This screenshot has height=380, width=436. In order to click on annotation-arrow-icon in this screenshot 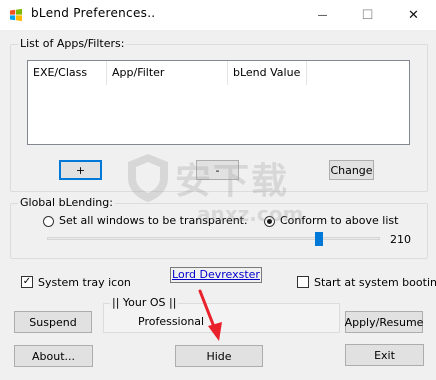, I will do `click(210, 315)`.